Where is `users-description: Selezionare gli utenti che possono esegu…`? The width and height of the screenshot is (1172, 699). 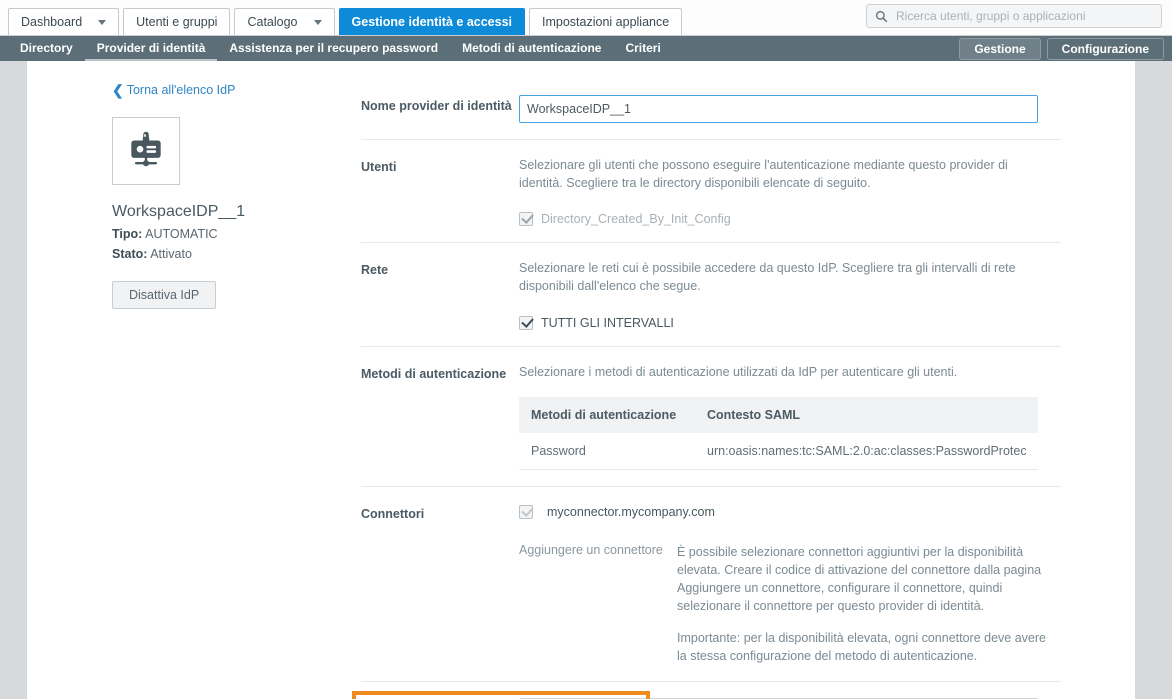 users-description: Selezionare gli utenti che possono esegu… is located at coordinates (763, 174).